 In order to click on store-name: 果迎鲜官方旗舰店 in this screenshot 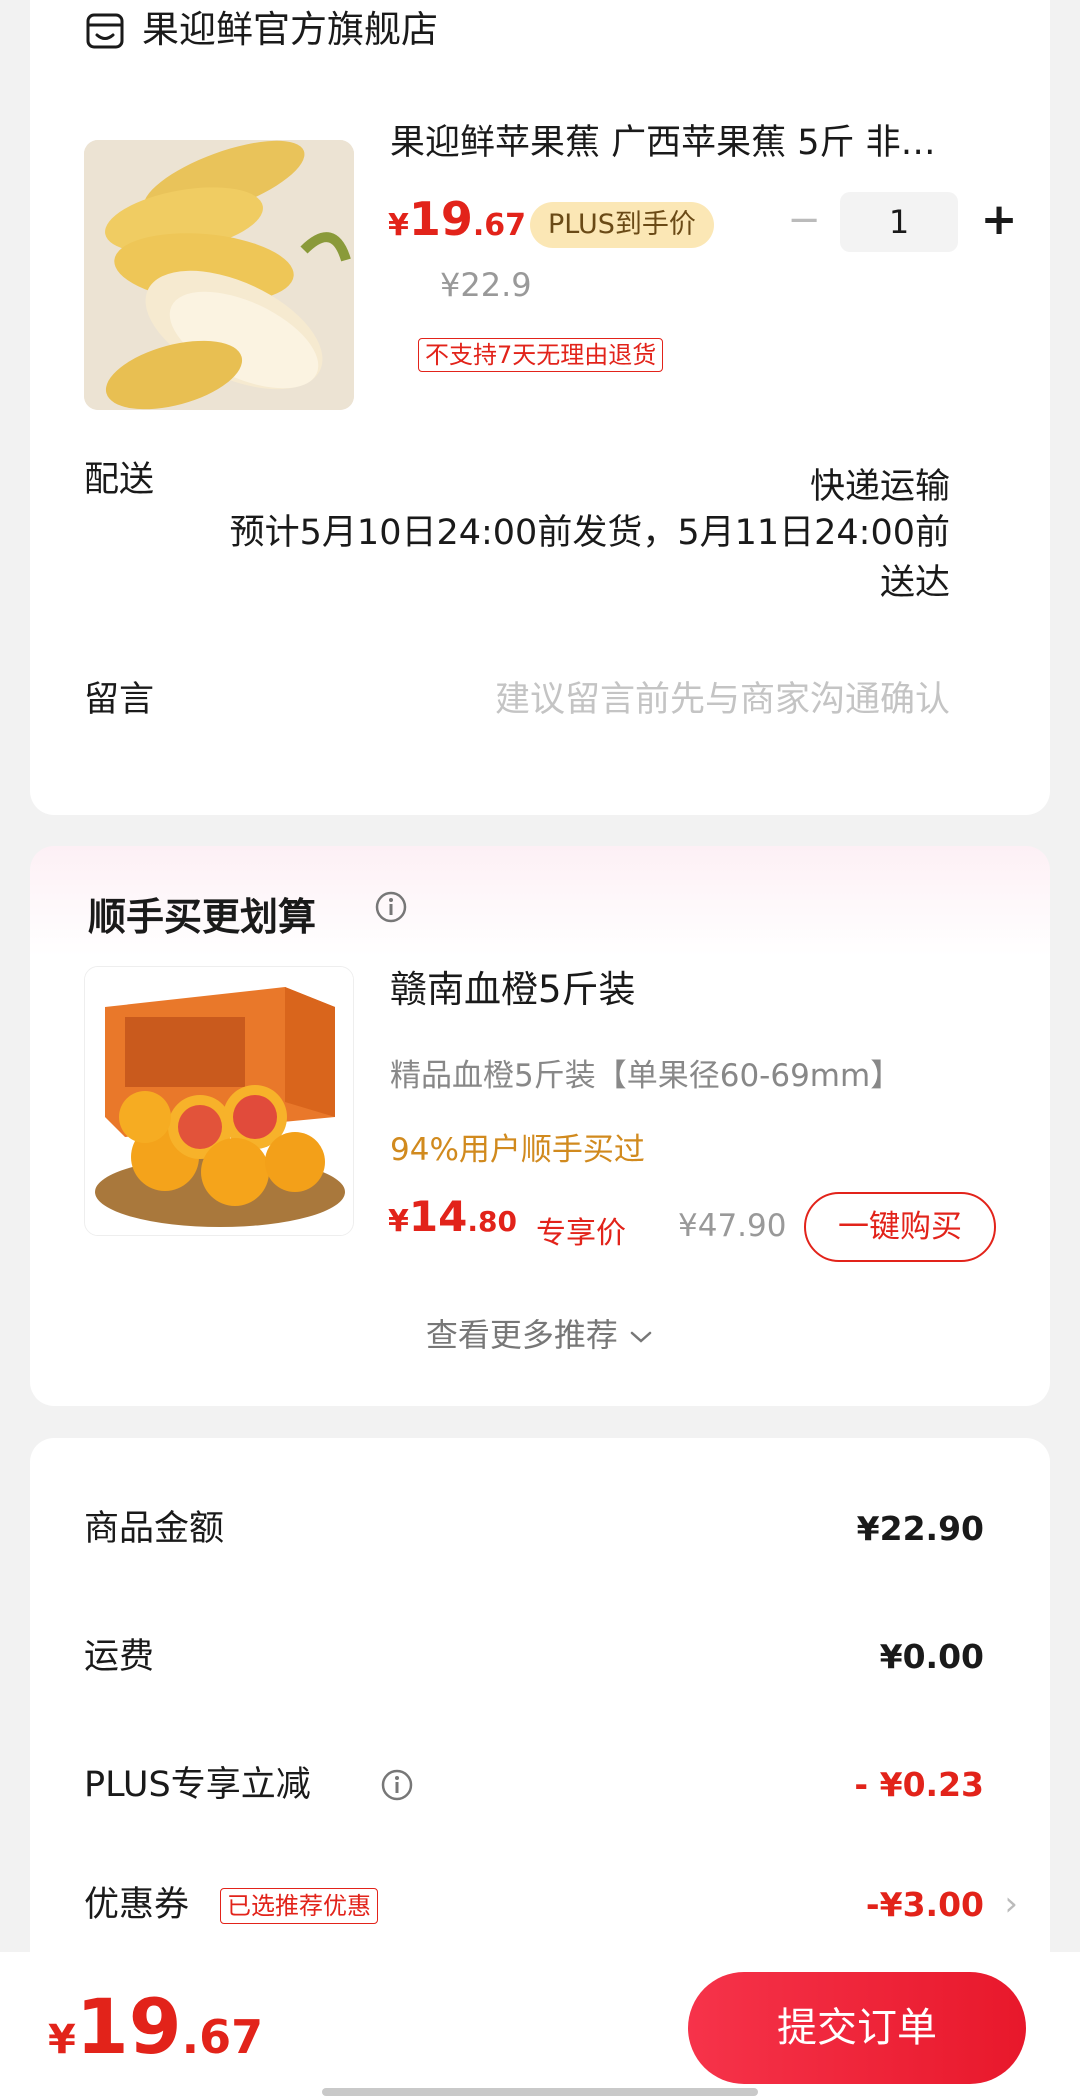, I will do `click(290, 30)`.